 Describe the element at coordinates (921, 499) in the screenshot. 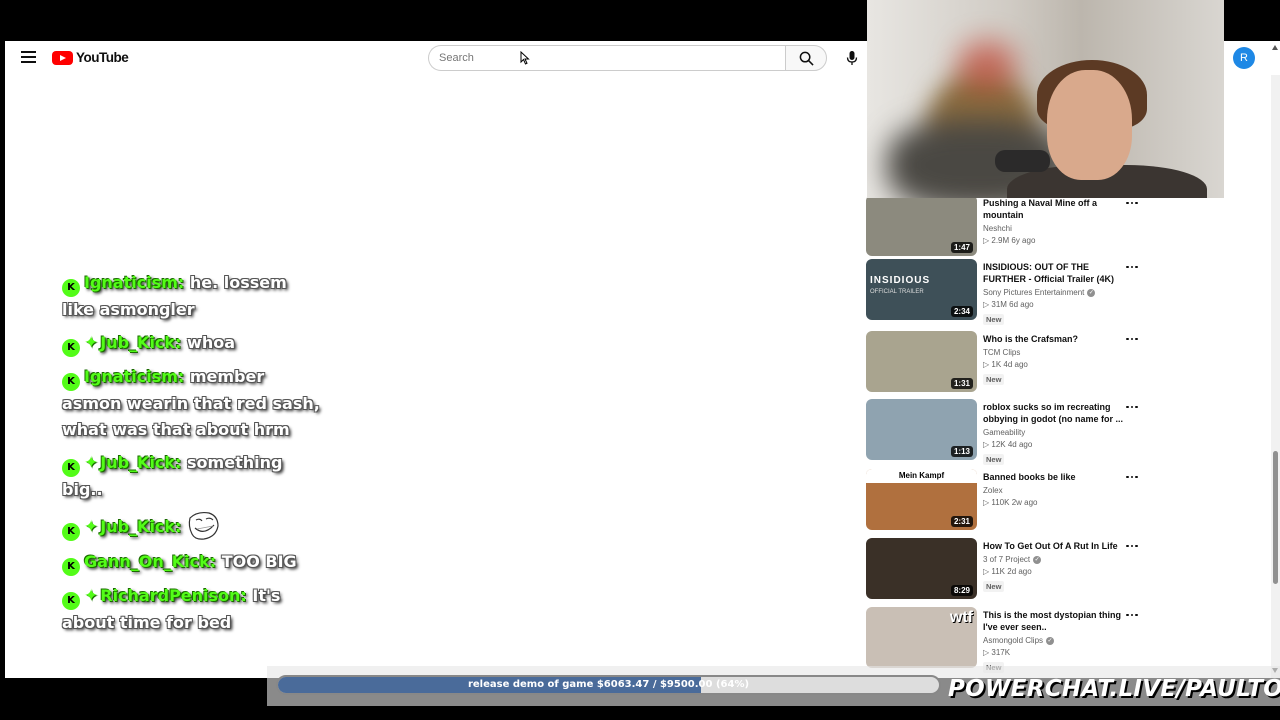

I see `video-thumbnail: Mein Kampf 2:31` at that location.